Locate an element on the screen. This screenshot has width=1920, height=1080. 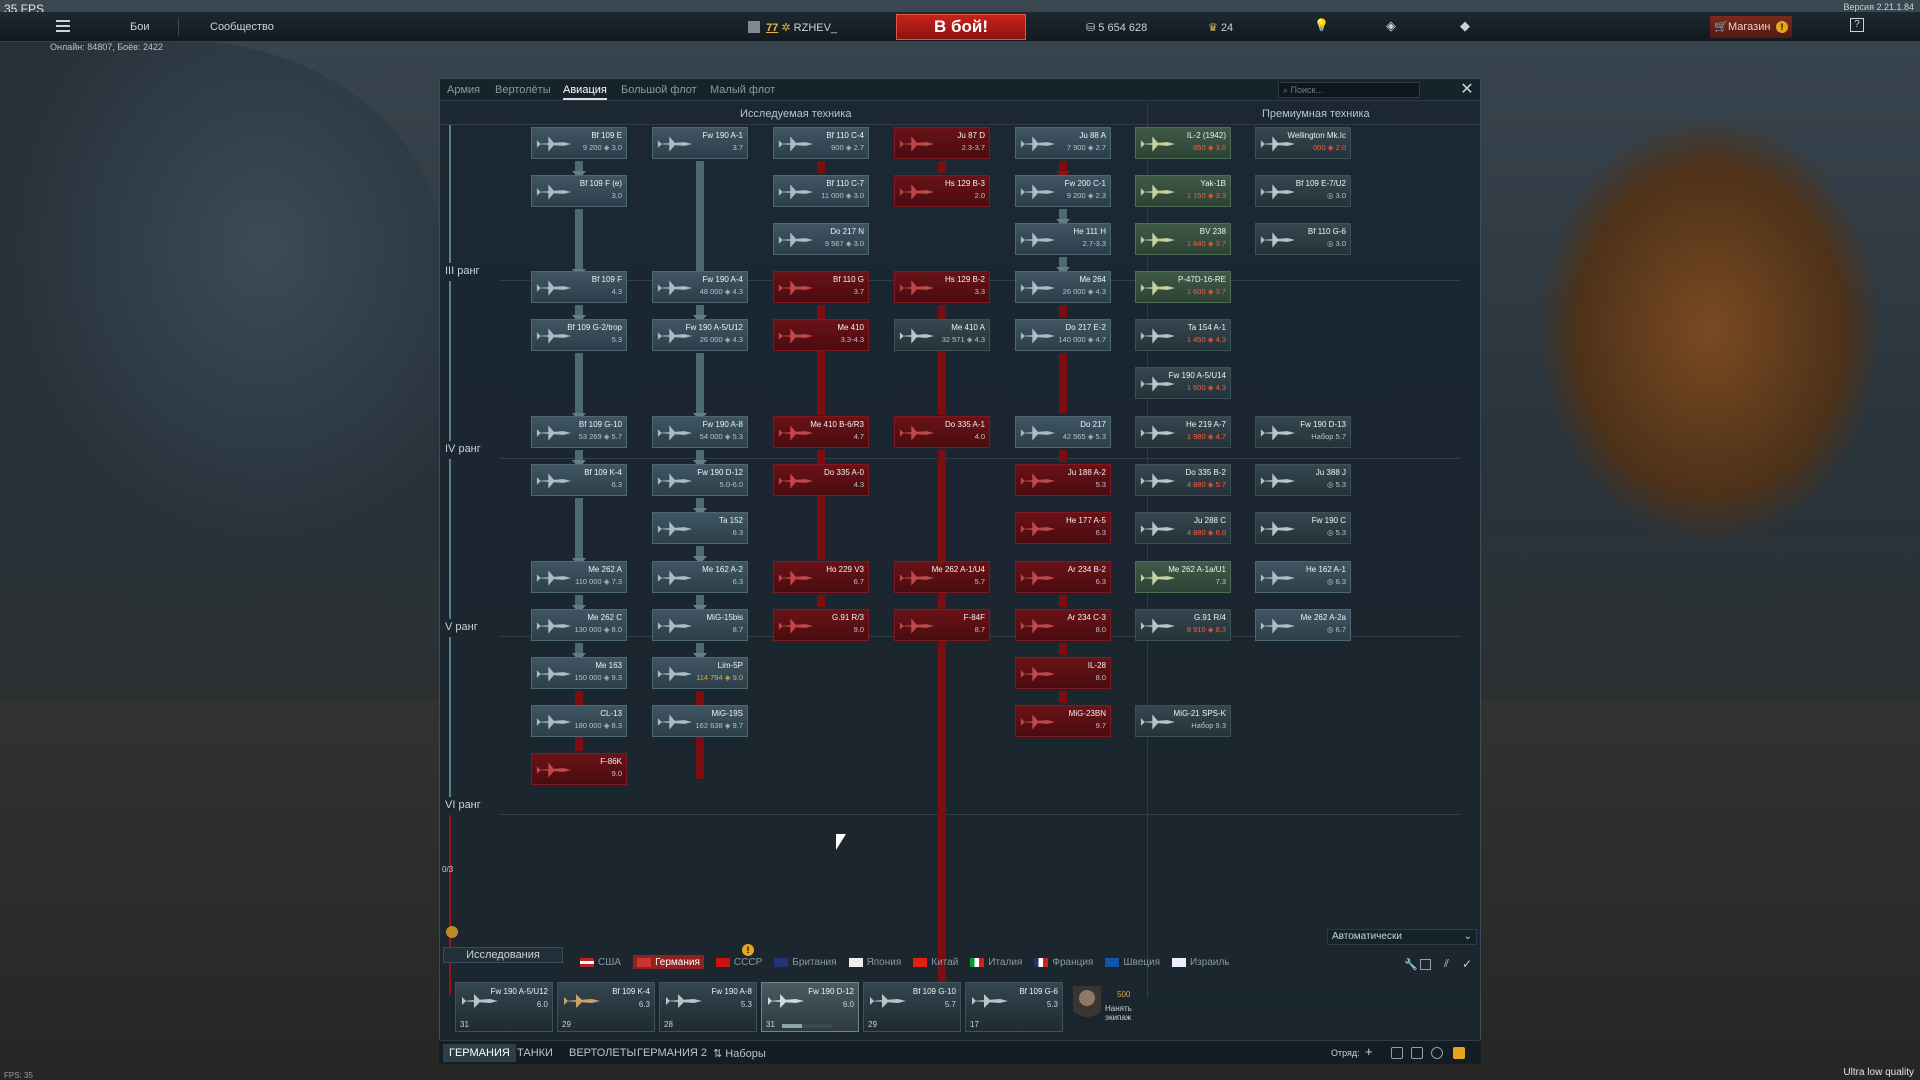
vehicle-card: Me 264 26 000 ◈ 4.3 is located at coordinates (1063, 287).